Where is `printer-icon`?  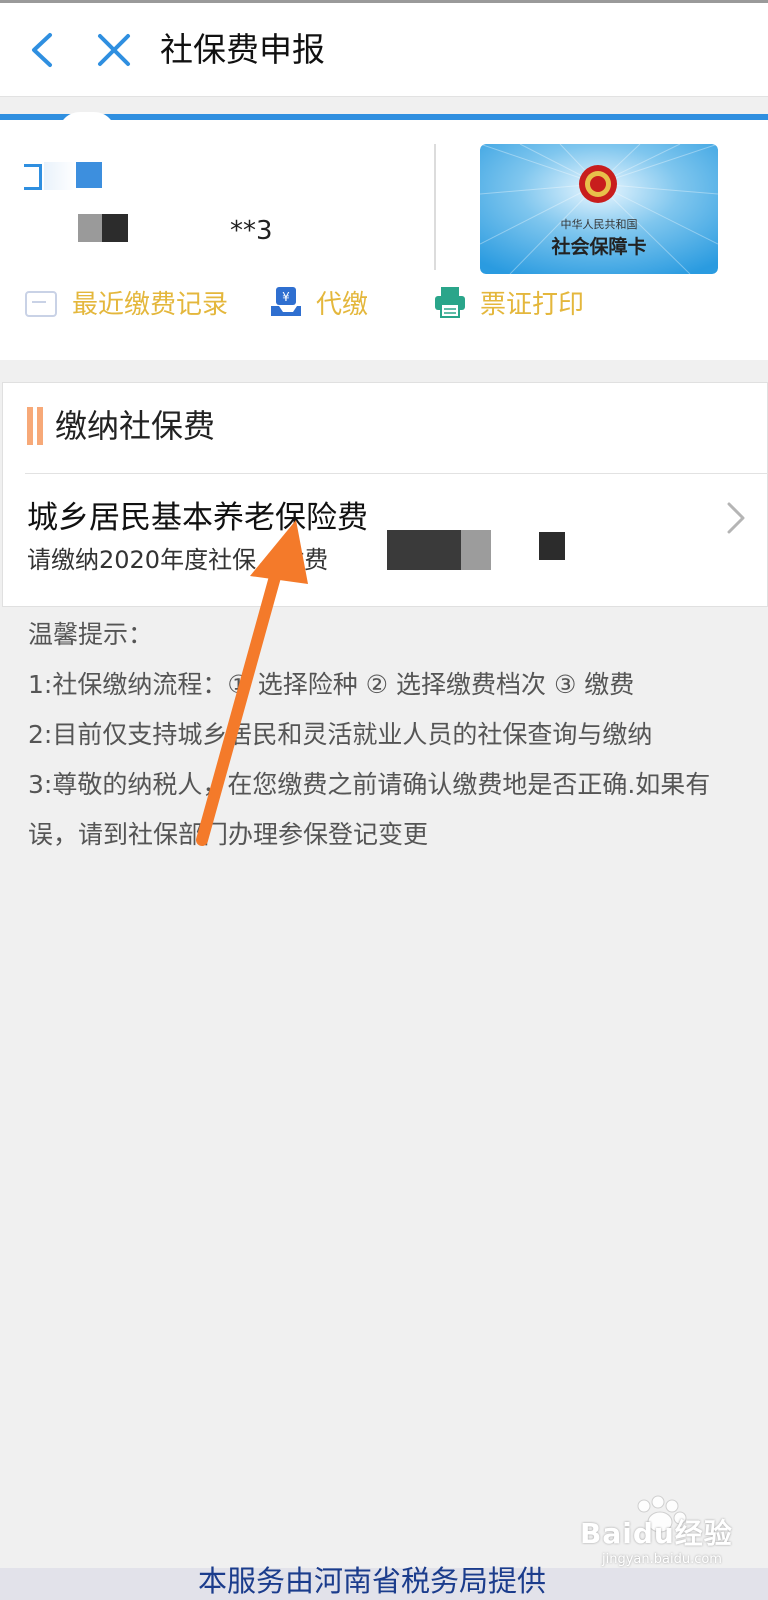
printer-icon is located at coordinates (450, 302).